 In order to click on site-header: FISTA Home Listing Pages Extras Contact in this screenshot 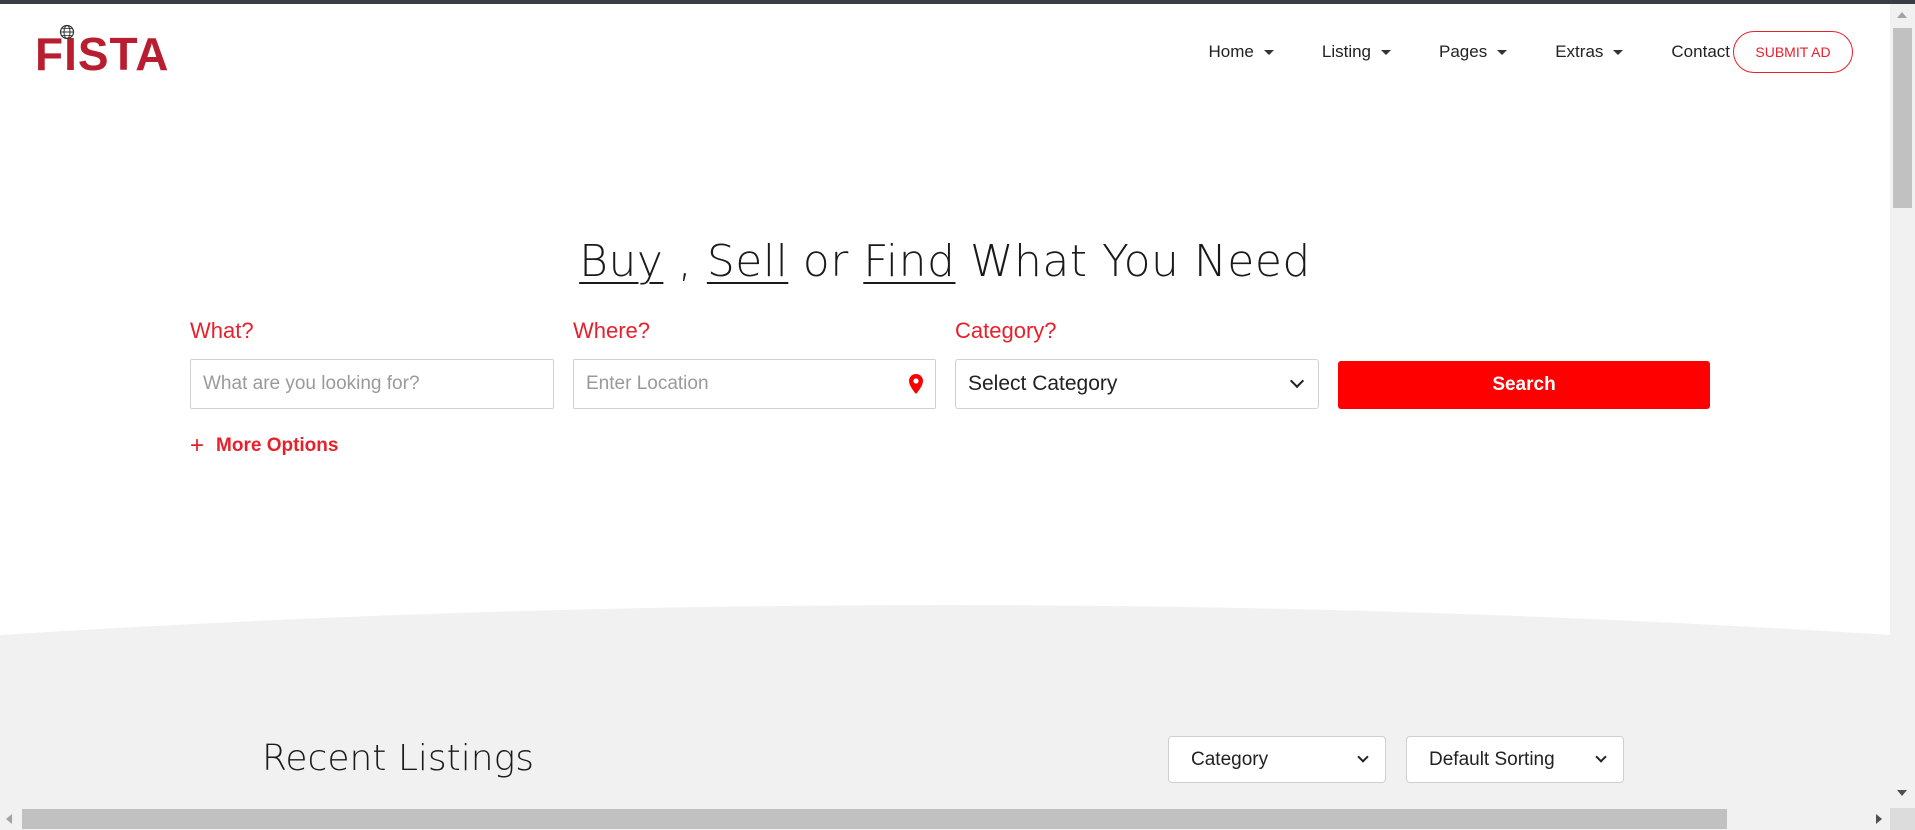, I will do `click(945, 54)`.